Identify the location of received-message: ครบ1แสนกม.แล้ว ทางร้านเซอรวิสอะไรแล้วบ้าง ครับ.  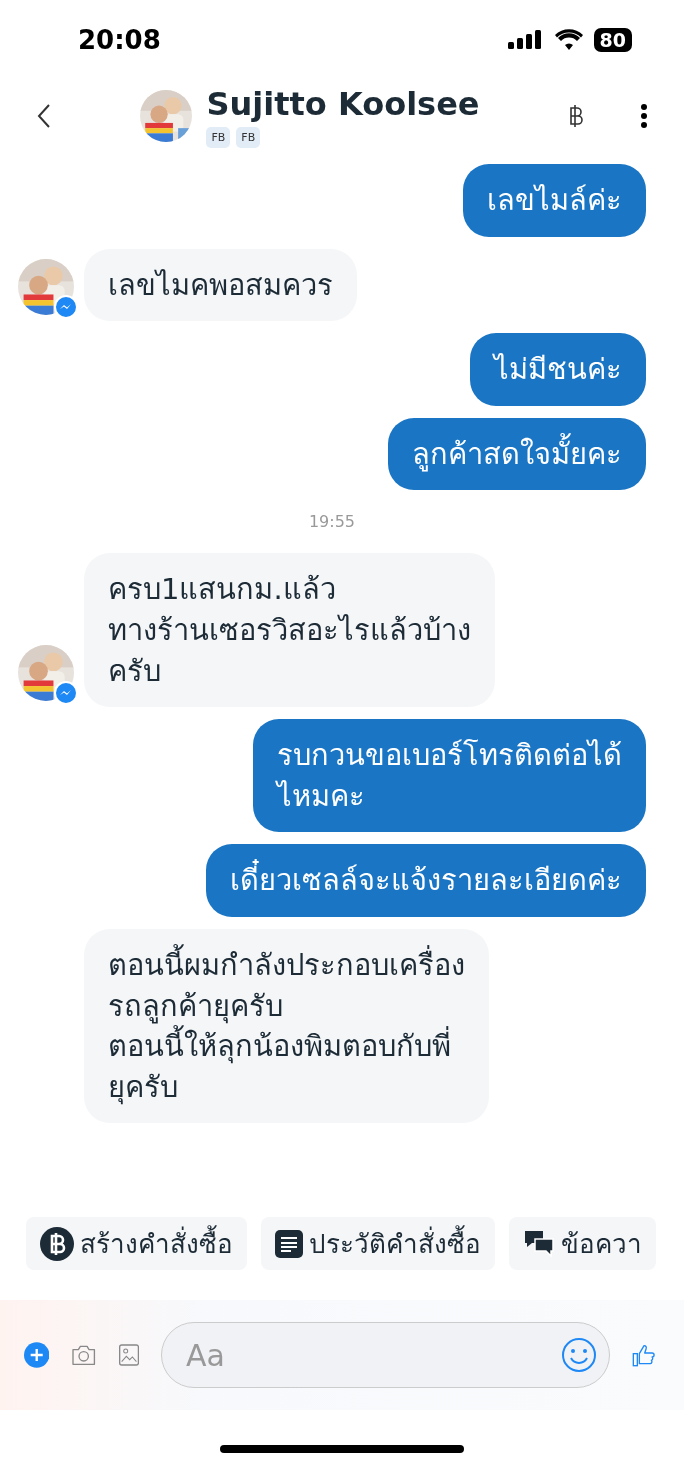
(289, 630).